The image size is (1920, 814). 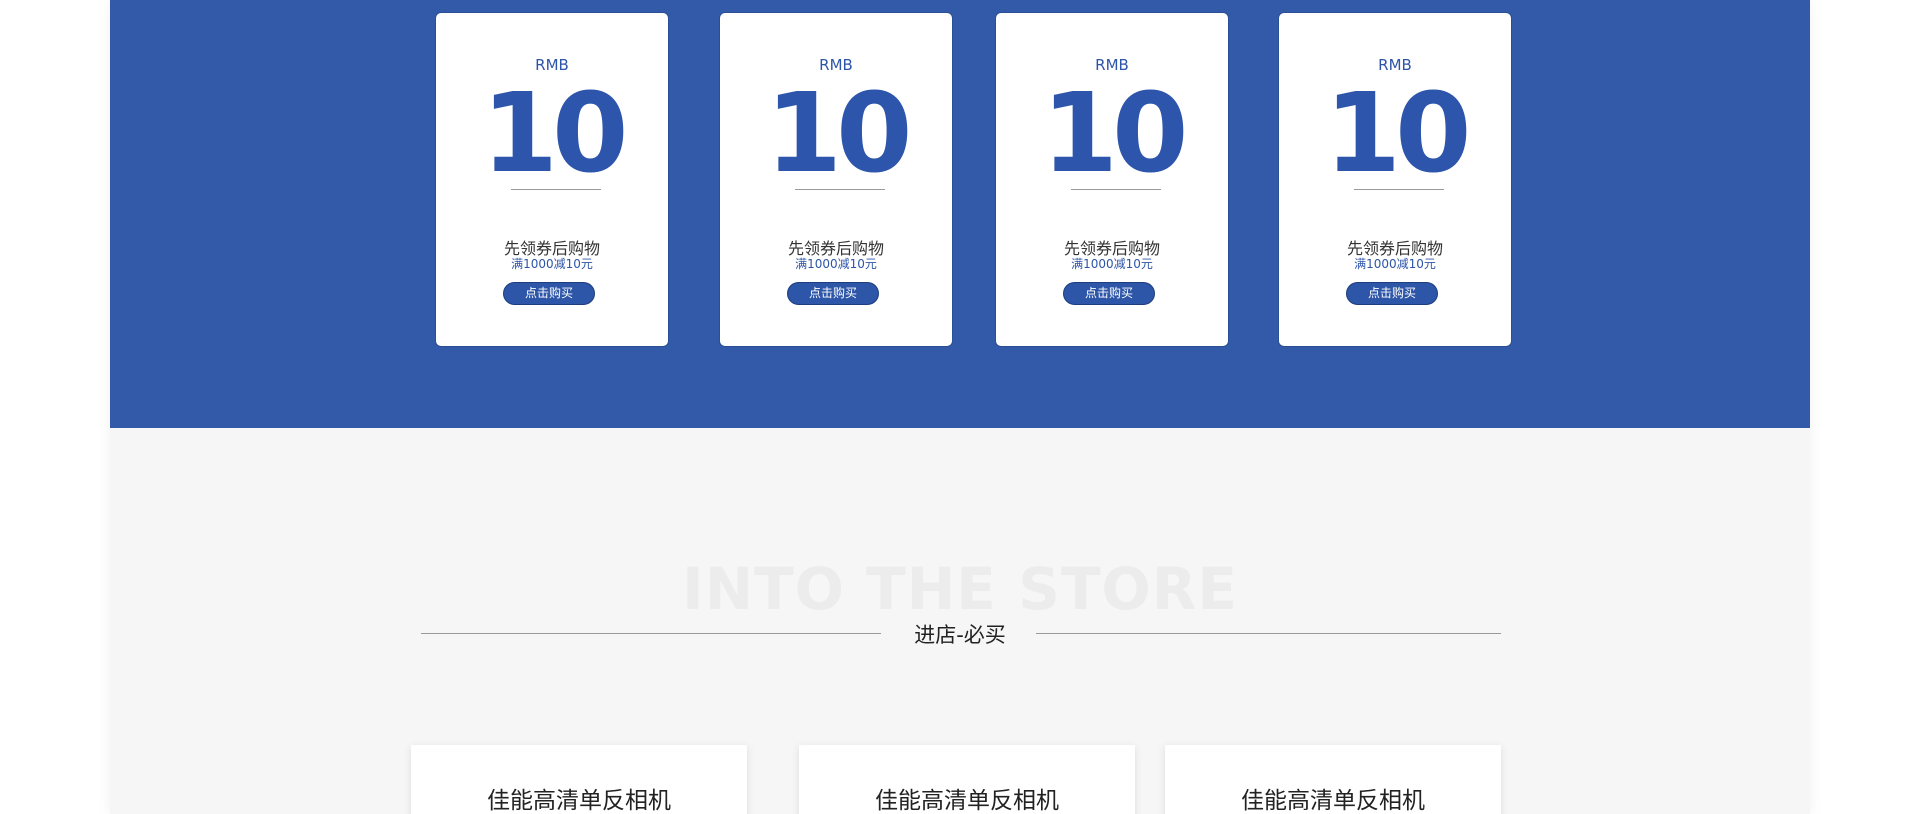 What do you see at coordinates (960, 635) in the screenshot?
I see `section-title: 进店-必买` at bounding box center [960, 635].